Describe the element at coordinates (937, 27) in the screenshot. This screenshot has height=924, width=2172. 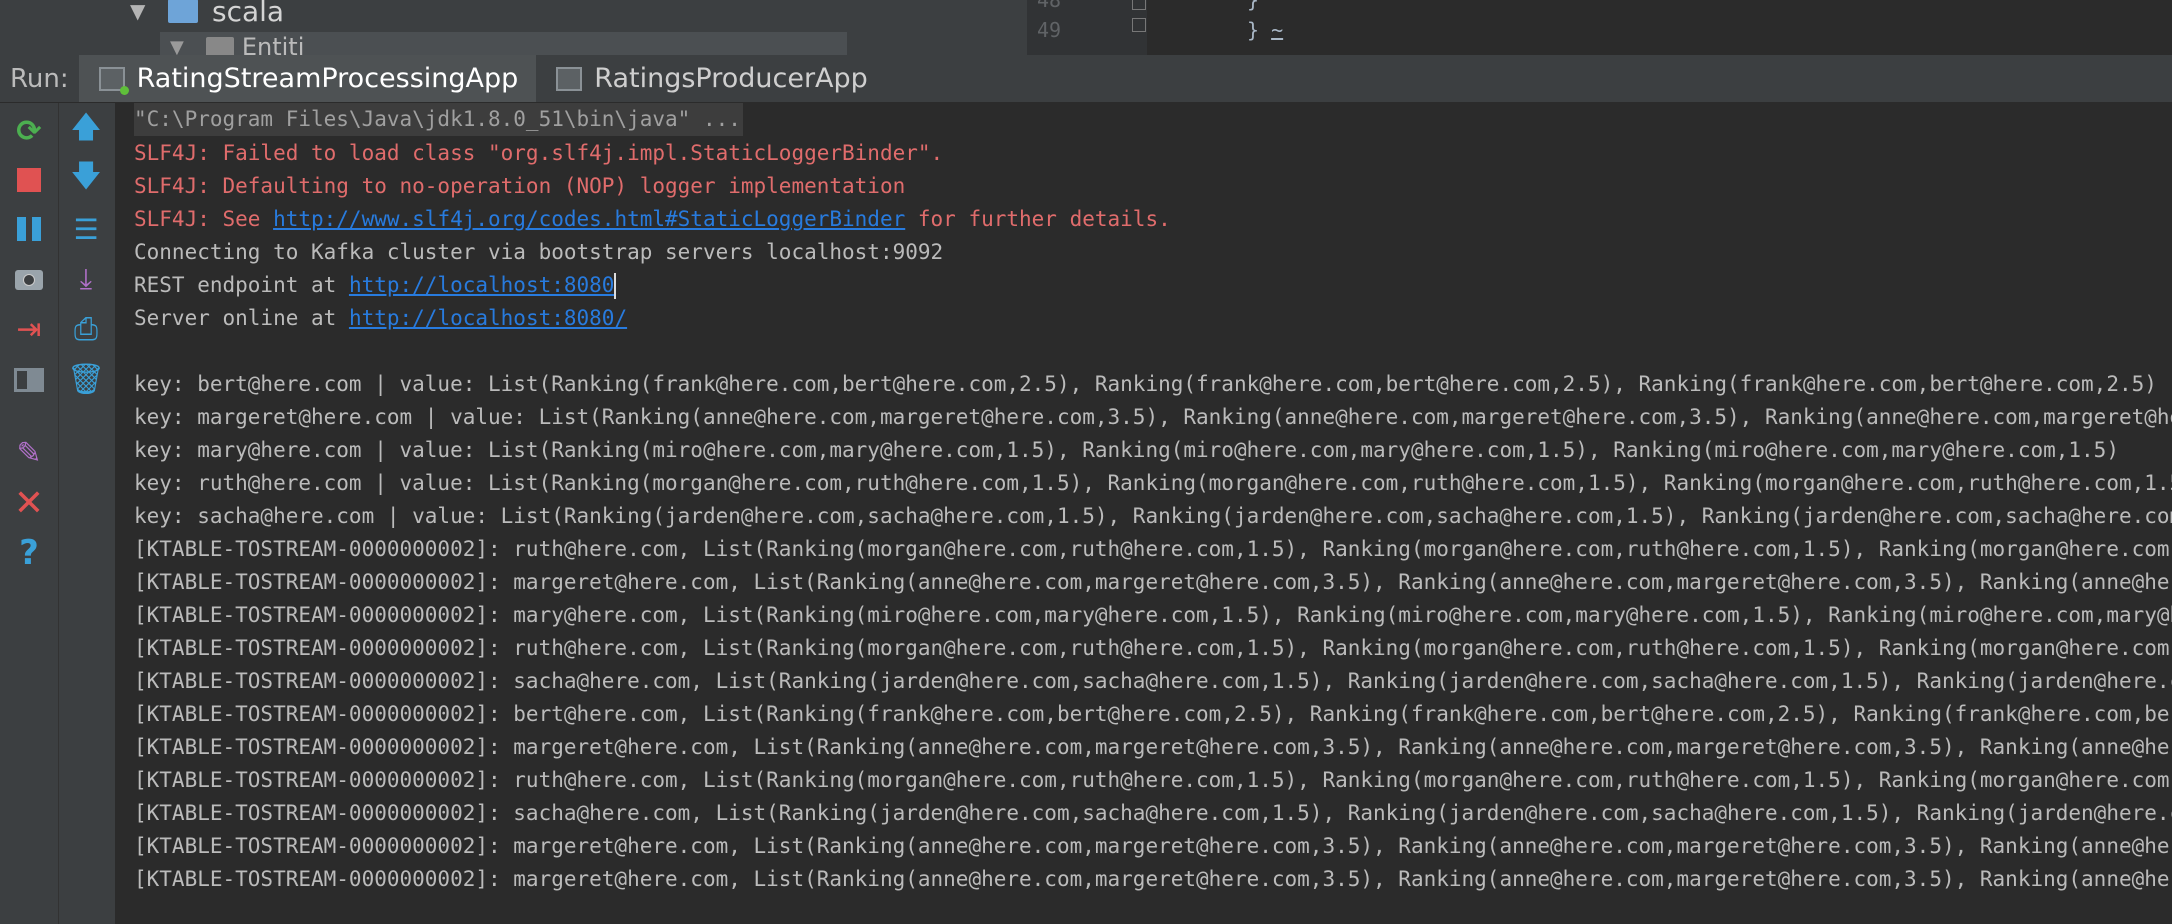
I see `pane-divider` at that location.